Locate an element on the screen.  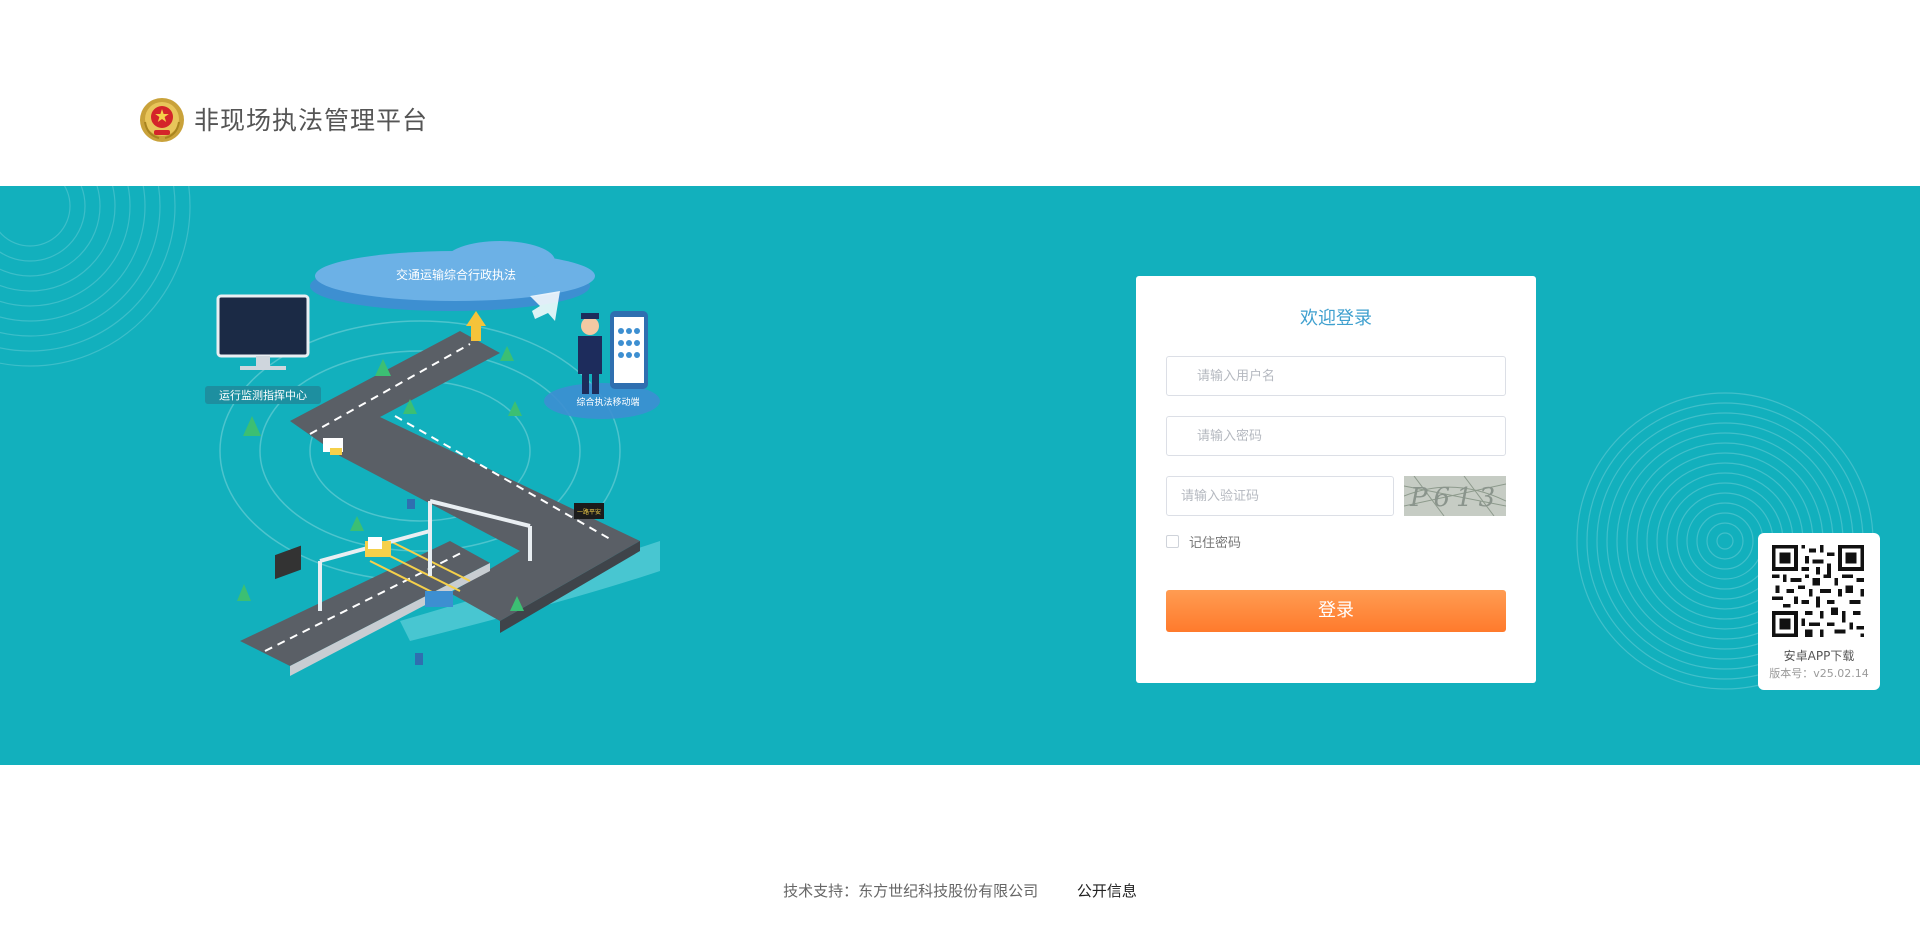
cloud-label: 交通运输综合行政执法 is located at coordinates (456, 274).